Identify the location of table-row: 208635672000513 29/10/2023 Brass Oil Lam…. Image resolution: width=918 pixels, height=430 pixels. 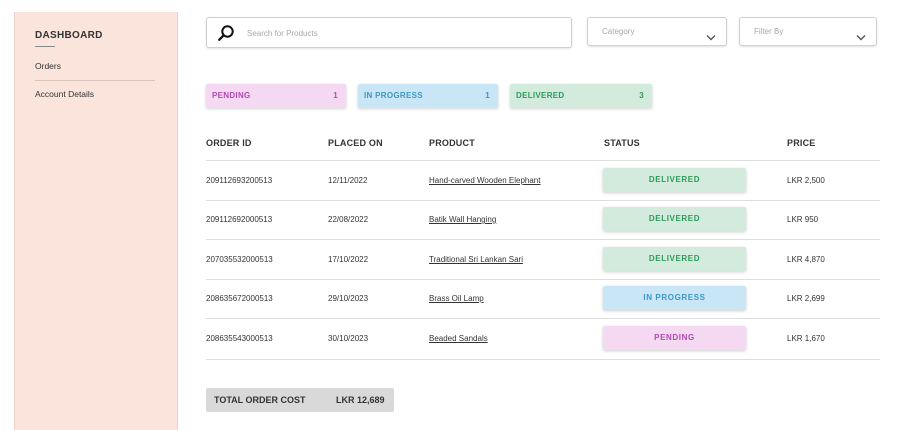
(543, 298).